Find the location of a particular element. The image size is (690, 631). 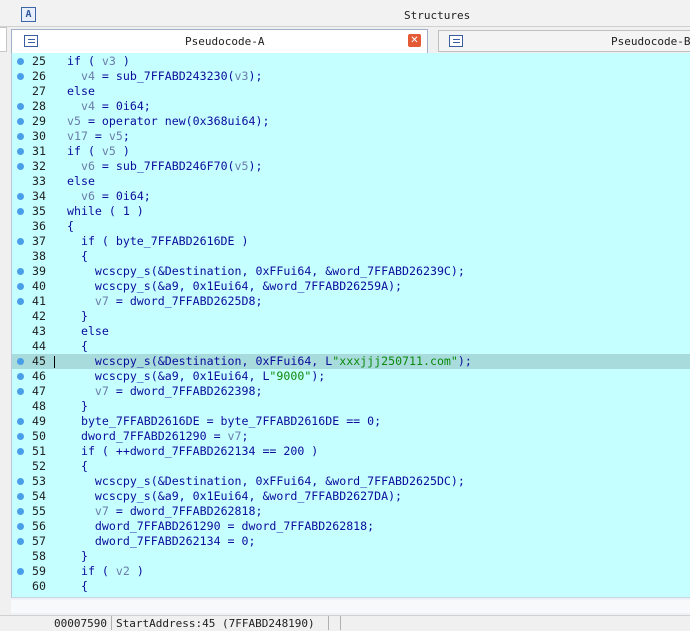

code-line: 29 v5 = operator new(0x368ui64); is located at coordinates (351, 121).